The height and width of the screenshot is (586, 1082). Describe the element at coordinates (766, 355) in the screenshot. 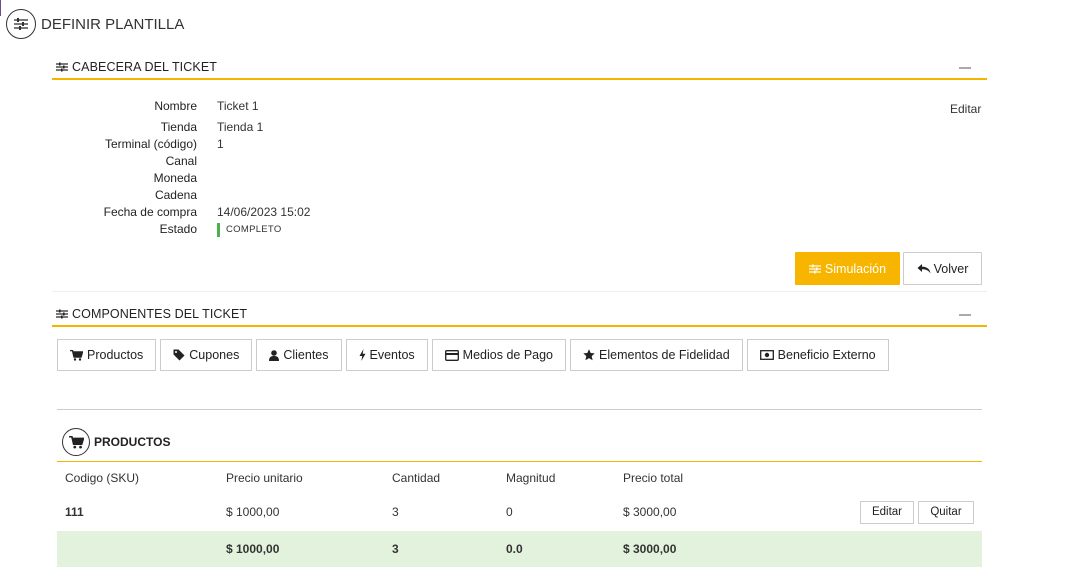

I see `money-icon` at that location.